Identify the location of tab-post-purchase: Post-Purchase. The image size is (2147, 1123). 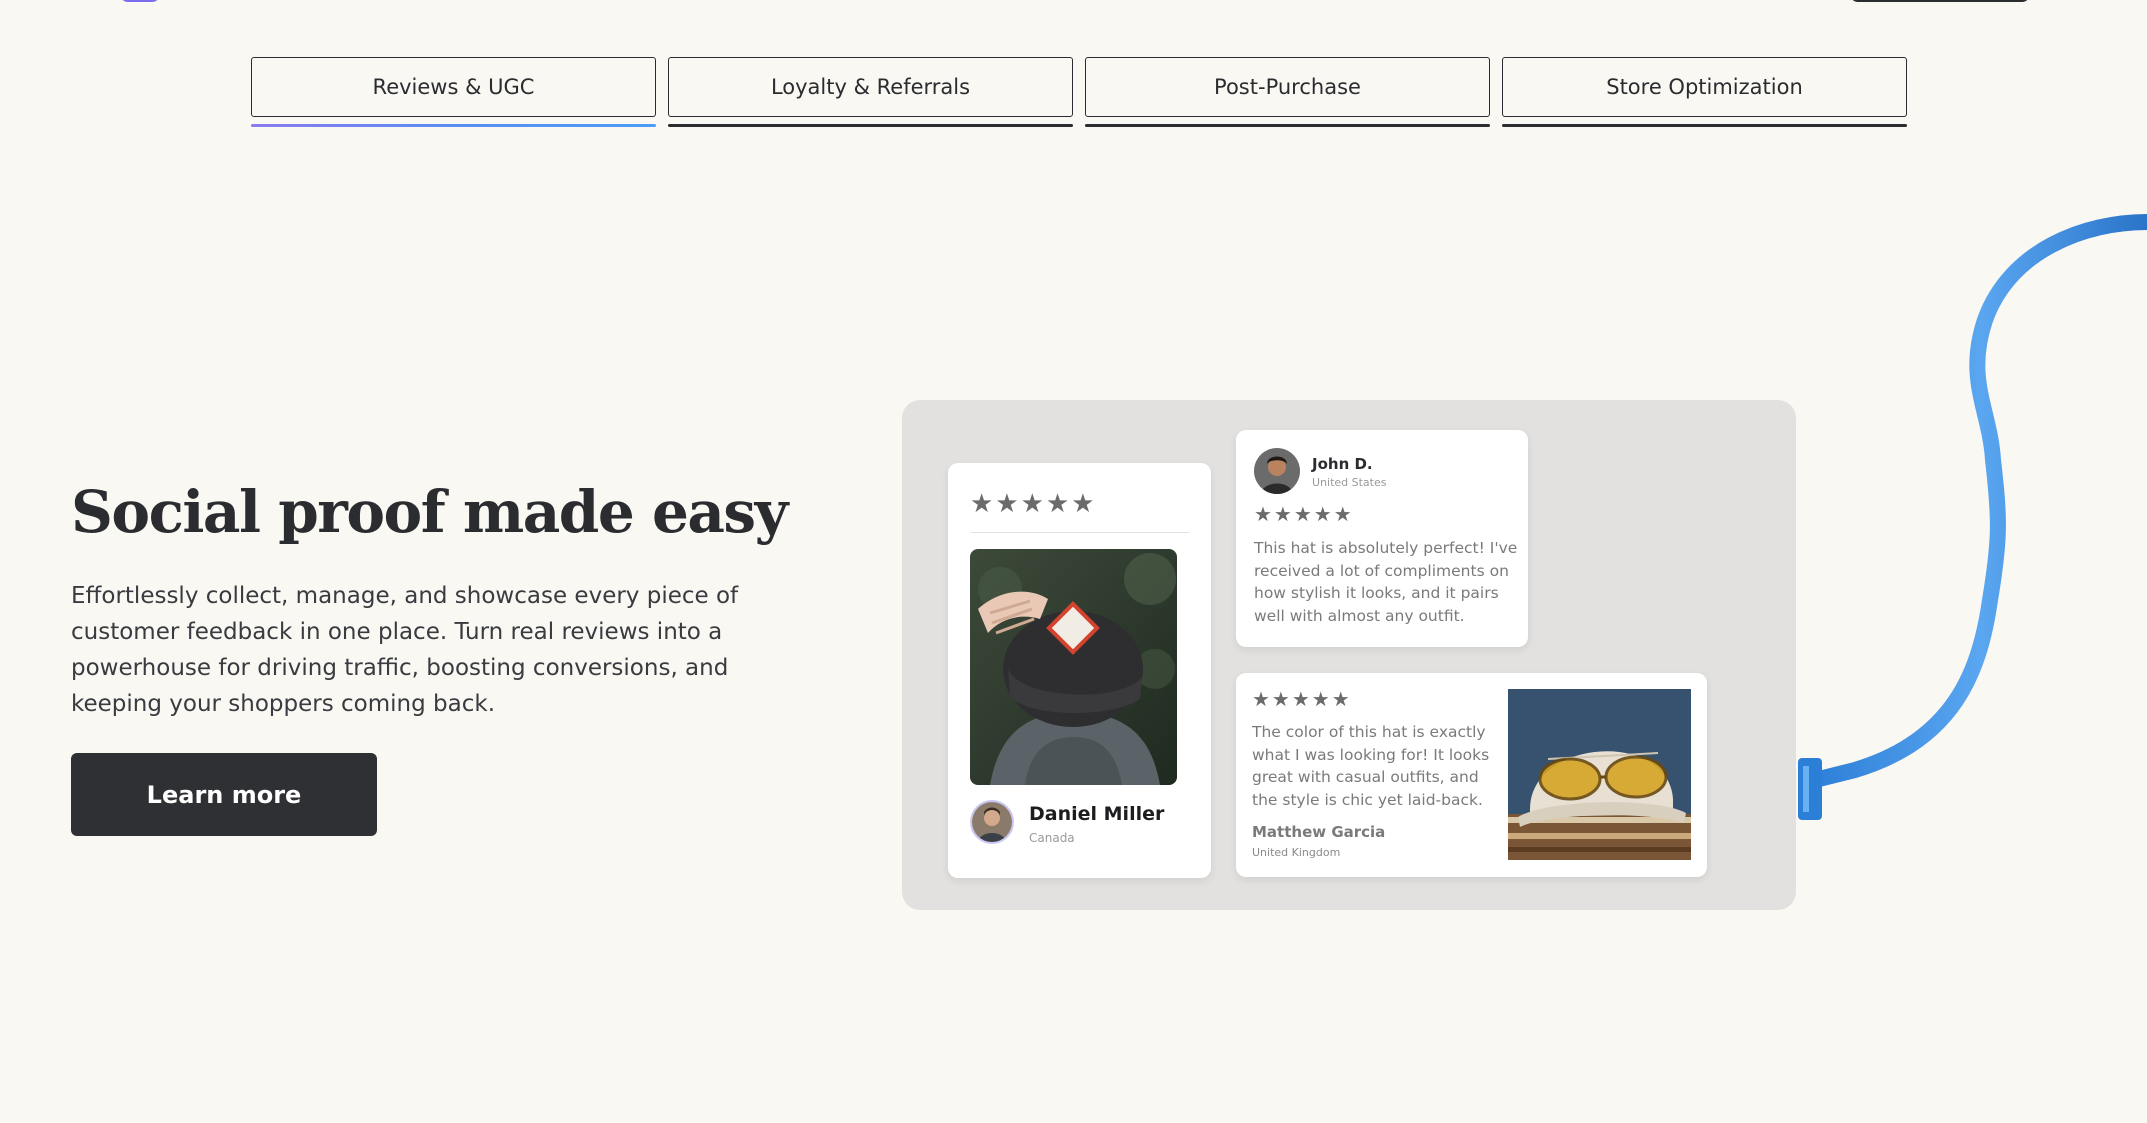
(1287, 93).